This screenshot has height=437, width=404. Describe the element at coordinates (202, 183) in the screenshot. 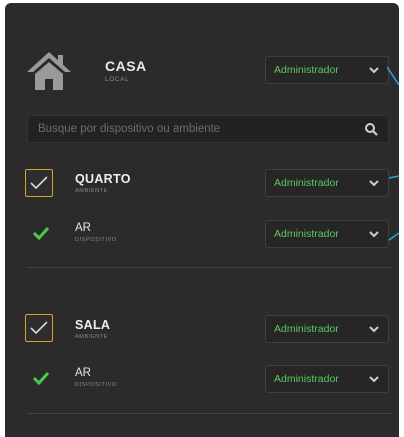

I see `room-row: QUARTO AMBIENTE Administrador` at that location.